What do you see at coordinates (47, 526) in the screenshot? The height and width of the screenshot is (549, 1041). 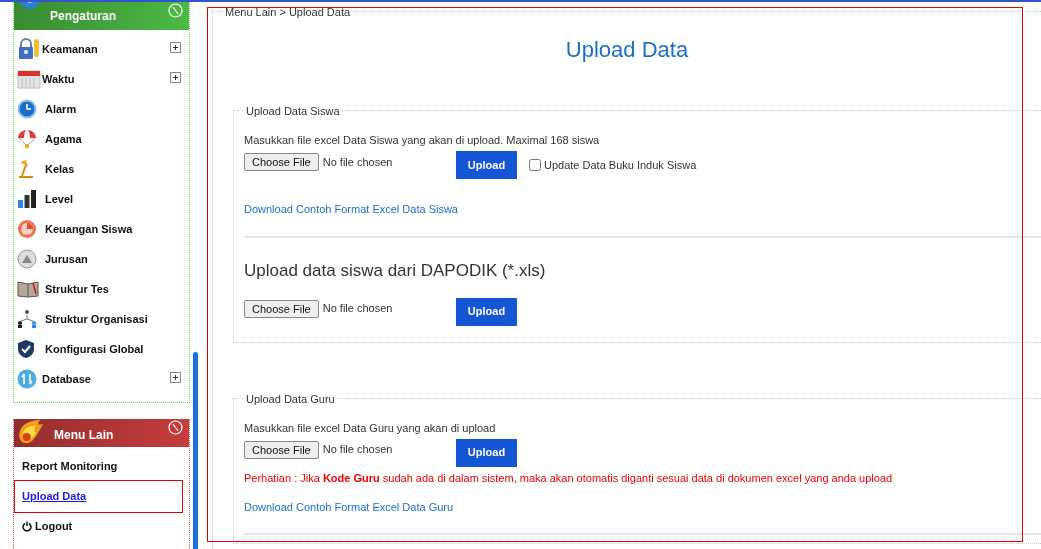 I see `sidebar-item: Logout` at bounding box center [47, 526].